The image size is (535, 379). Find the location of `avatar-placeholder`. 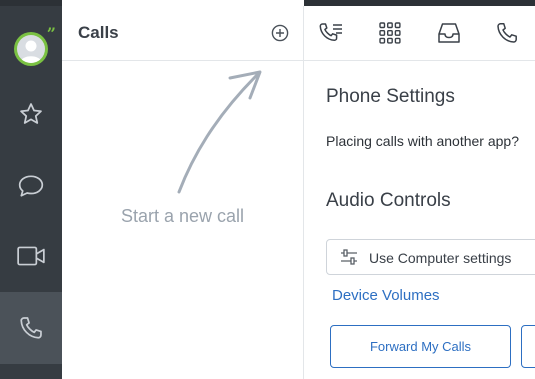

avatar-placeholder is located at coordinates (31, 49).